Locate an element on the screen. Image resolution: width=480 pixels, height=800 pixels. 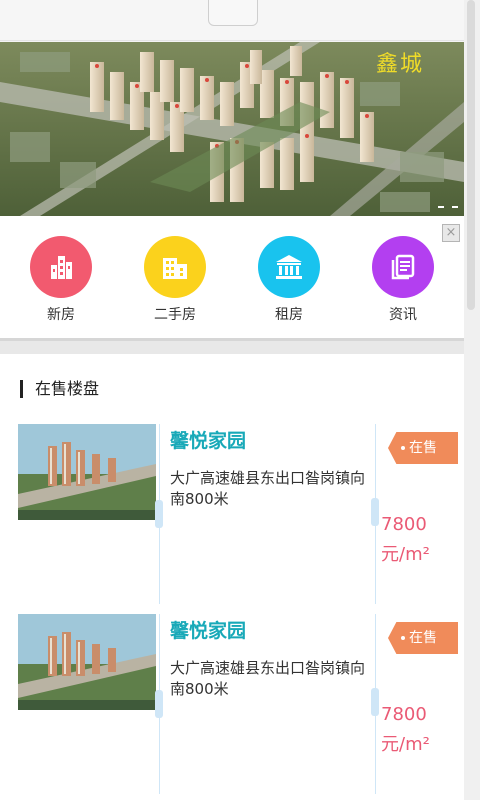
building-icon is located at coordinates (61, 267).